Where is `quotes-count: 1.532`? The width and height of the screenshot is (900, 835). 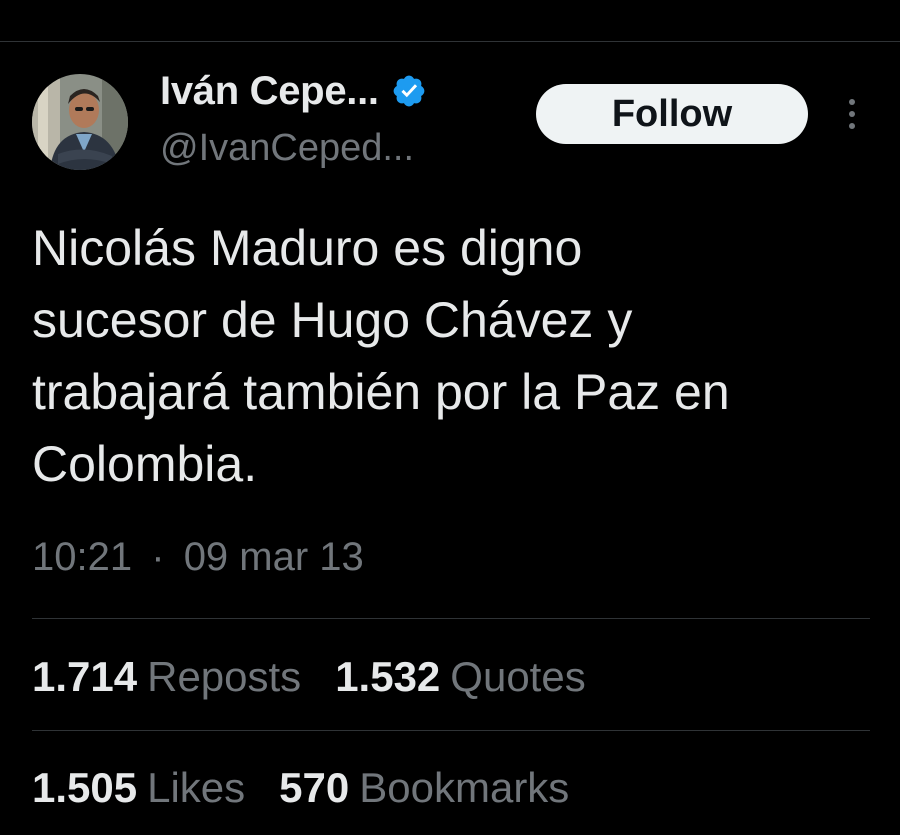
quotes-count: 1.532 is located at coordinates (388, 676).